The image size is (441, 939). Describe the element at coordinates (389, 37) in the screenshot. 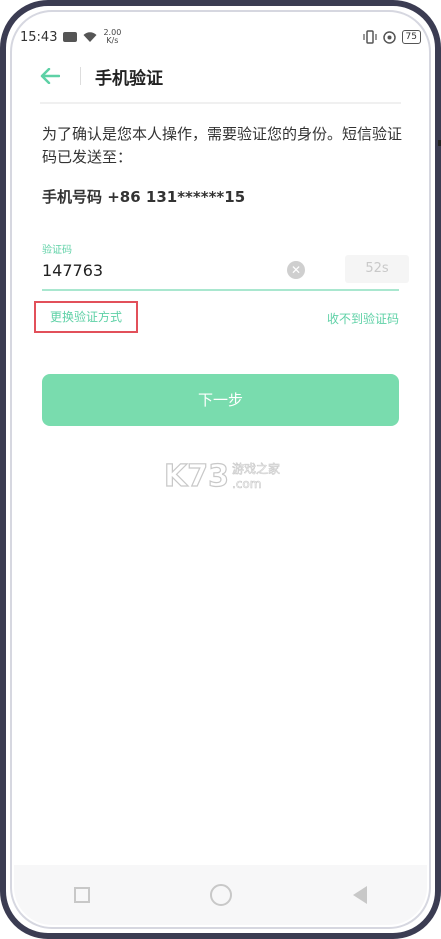

I see `data-saver-icon` at that location.